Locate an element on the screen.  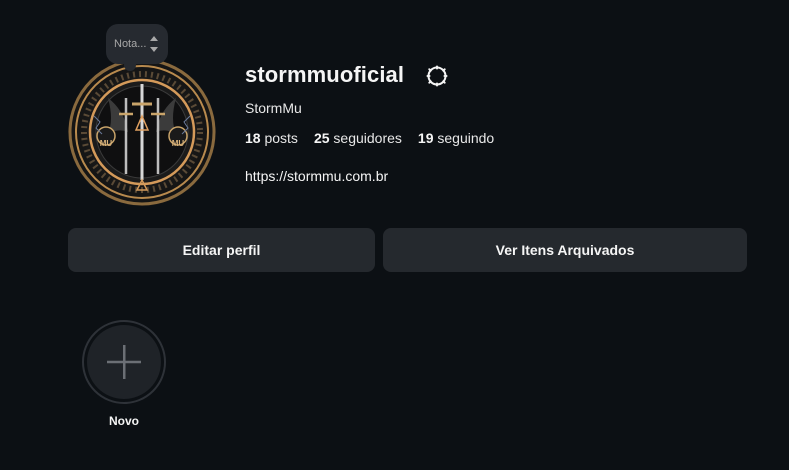
avatar-label-left: MU is located at coordinates (106, 143).